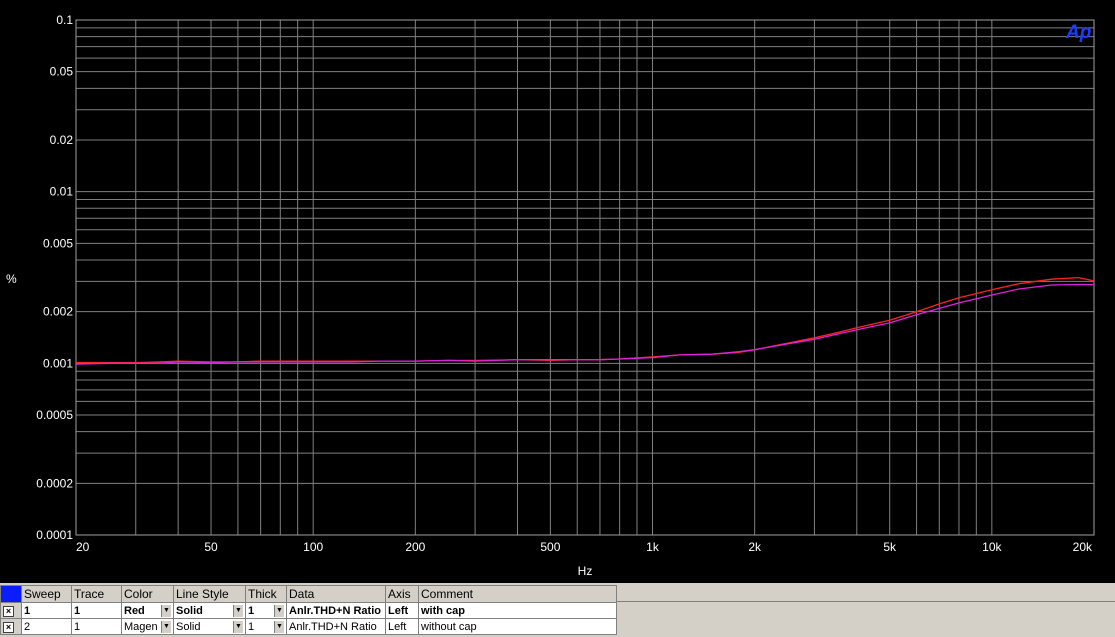  Describe the element at coordinates (585, 324) in the screenshot. I see `series-line-without-cap` at that location.